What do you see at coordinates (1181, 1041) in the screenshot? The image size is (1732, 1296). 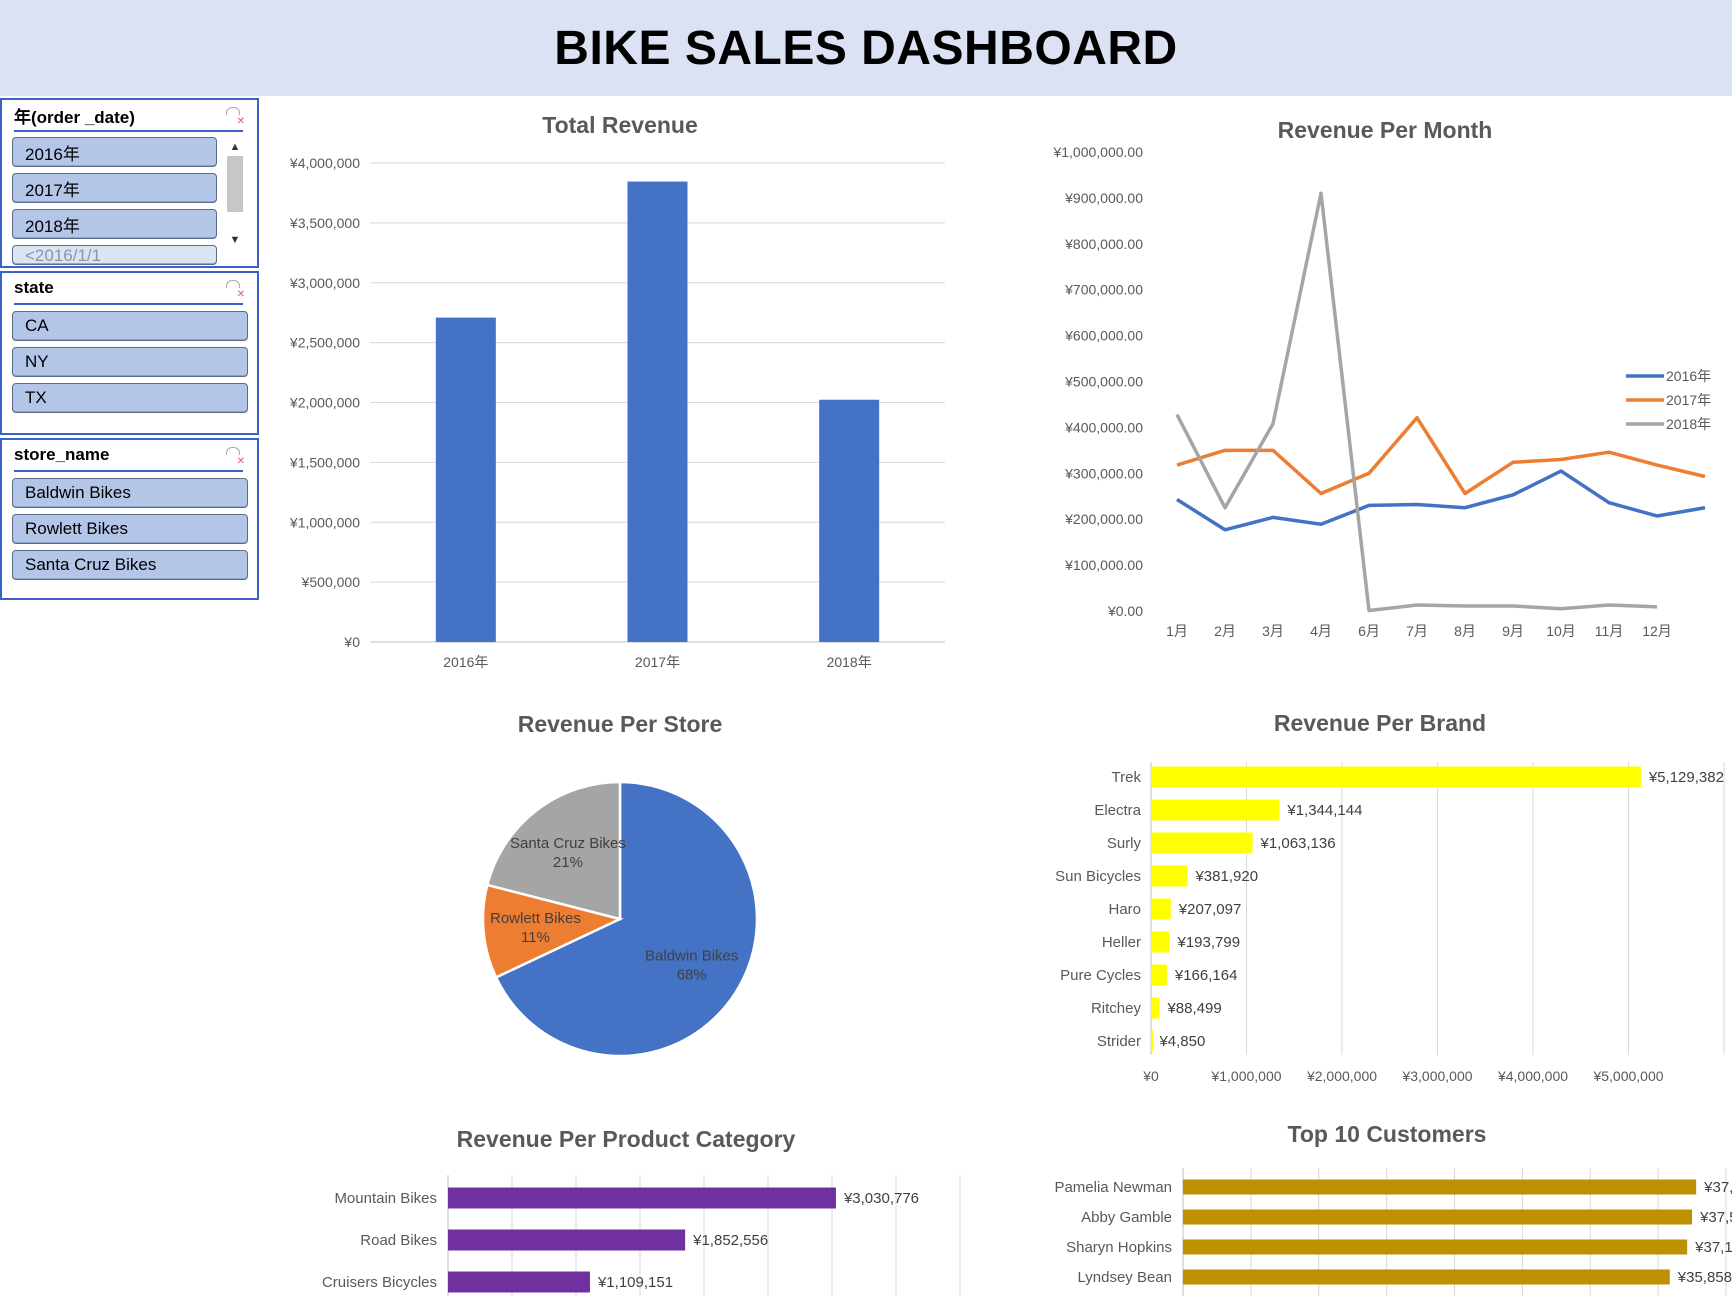 I see `data-label: ¥4,850` at bounding box center [1181, 1041].